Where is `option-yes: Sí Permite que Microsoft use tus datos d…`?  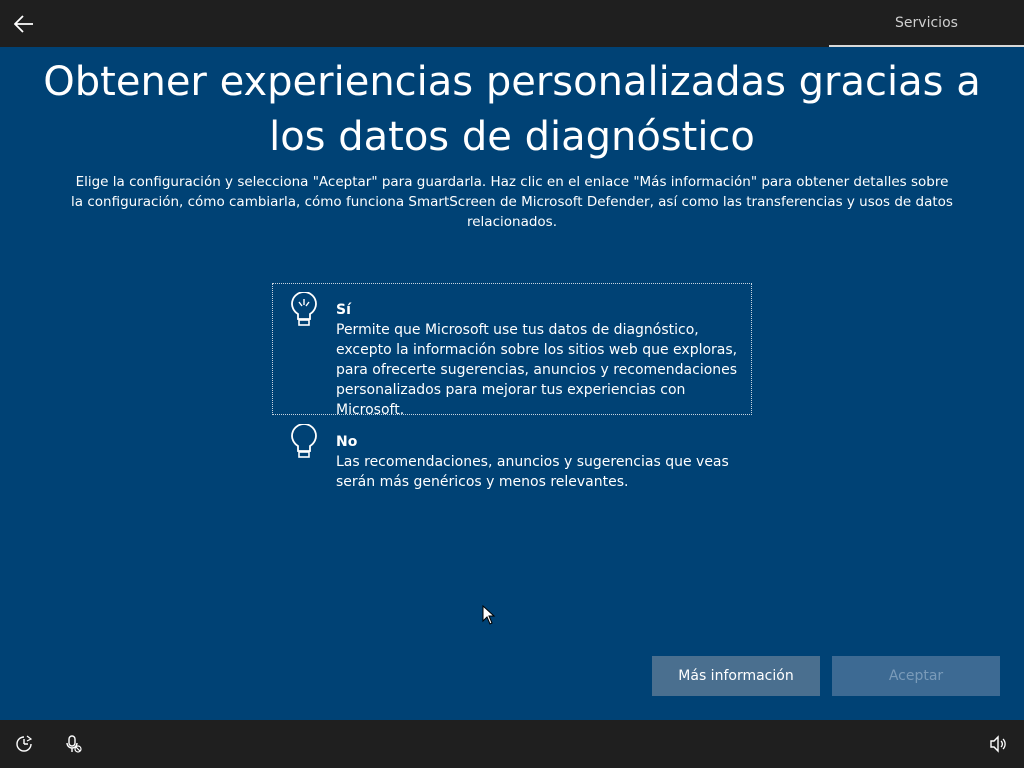
option-yes: Sí Permite que Microsoft use tus datos d… is located at coordinates (512, 350).